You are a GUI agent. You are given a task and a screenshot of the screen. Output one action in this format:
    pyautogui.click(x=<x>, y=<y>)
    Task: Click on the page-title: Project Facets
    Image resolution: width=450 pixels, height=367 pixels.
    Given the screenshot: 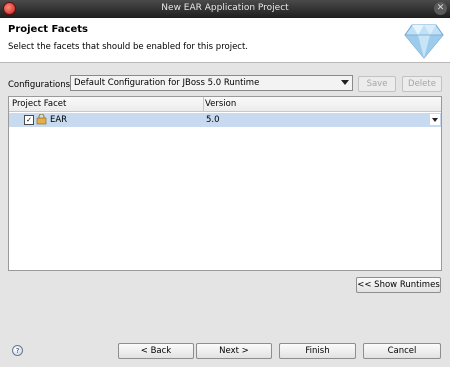 What is the action you would take?
    pyautogui.click(x=48, y=29)
    